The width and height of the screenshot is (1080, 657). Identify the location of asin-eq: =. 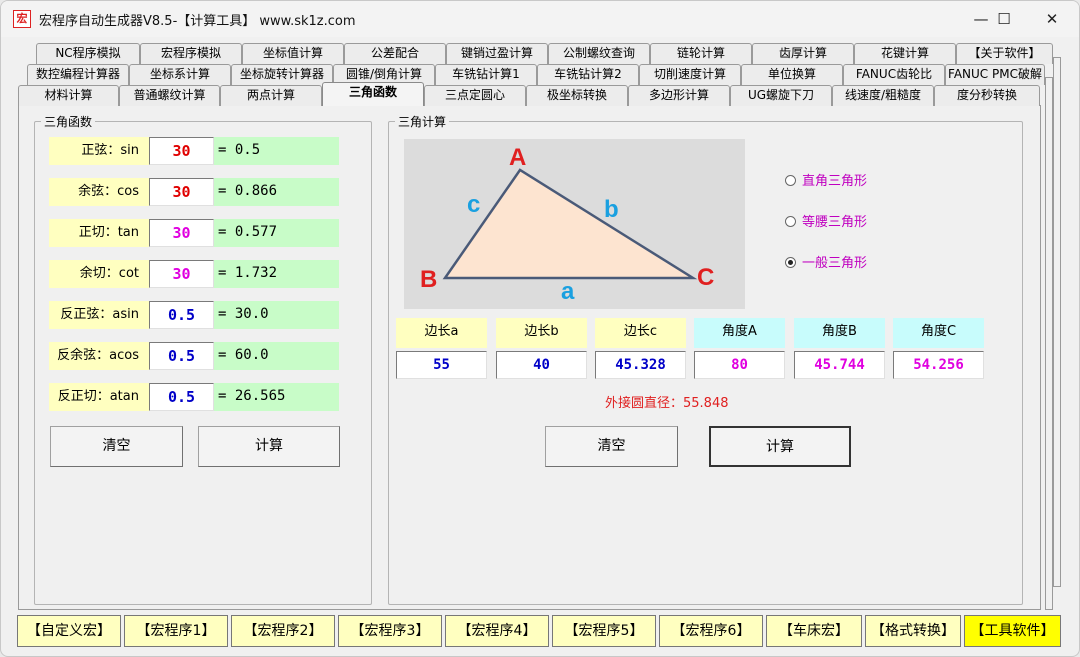
(222, 314).